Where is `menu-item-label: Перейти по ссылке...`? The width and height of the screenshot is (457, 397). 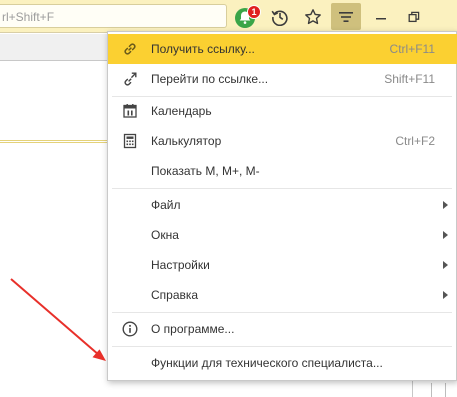 menu-item-label: Перейти по ссылке... is located at coordinates (210, 79).